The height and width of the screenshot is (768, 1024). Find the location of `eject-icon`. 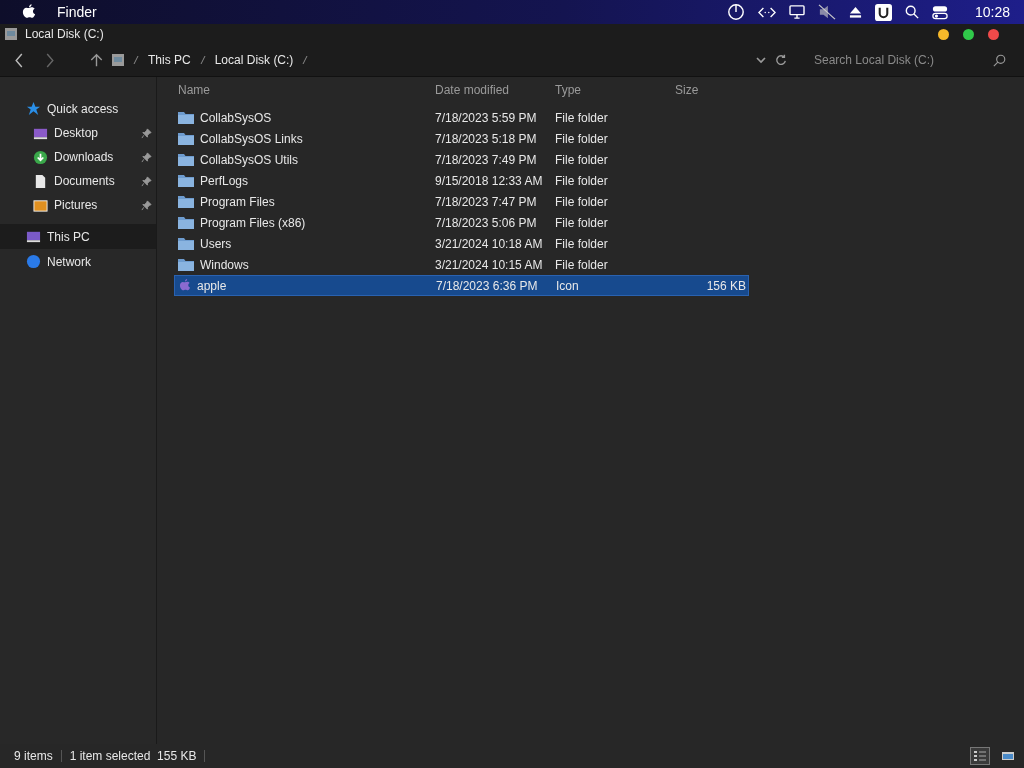

eject-icon is located at coordinates (855, 12).